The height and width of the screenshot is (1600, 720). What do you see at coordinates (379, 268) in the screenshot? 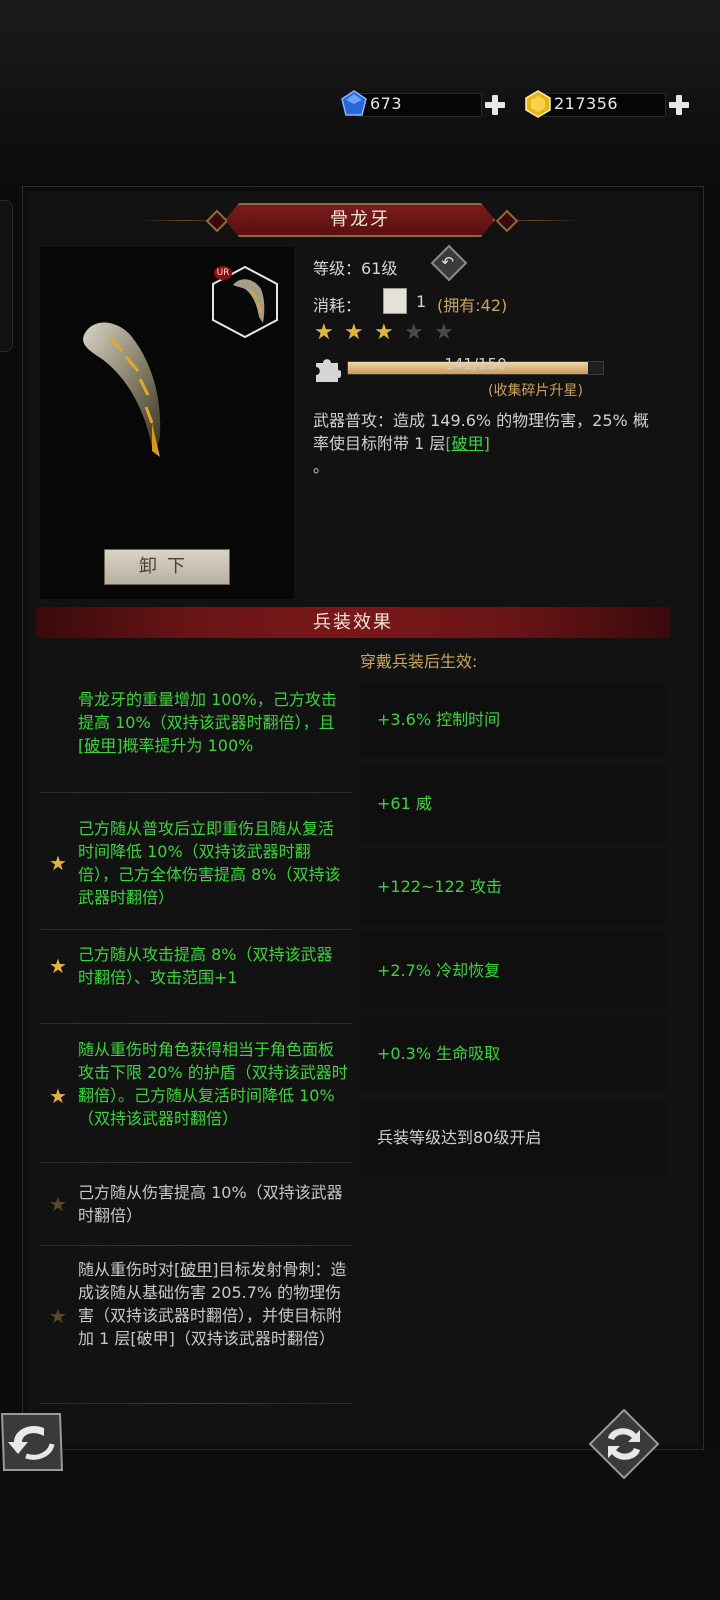
I see `level-value: 61级` at bounding box center [379, 268].